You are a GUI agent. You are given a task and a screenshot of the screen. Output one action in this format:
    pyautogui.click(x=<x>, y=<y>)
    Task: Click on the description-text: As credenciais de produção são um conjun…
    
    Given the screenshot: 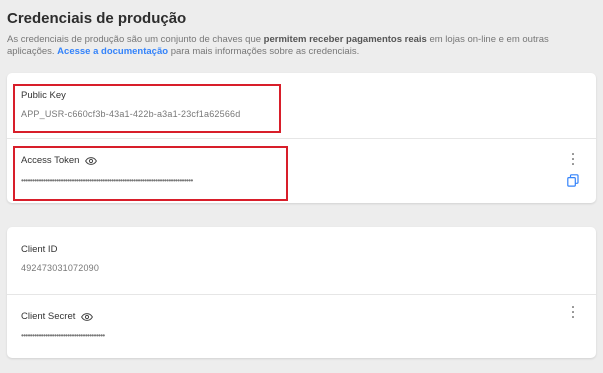 What is the action you would take?
    pyautogui.click(x=135, y=39)
    